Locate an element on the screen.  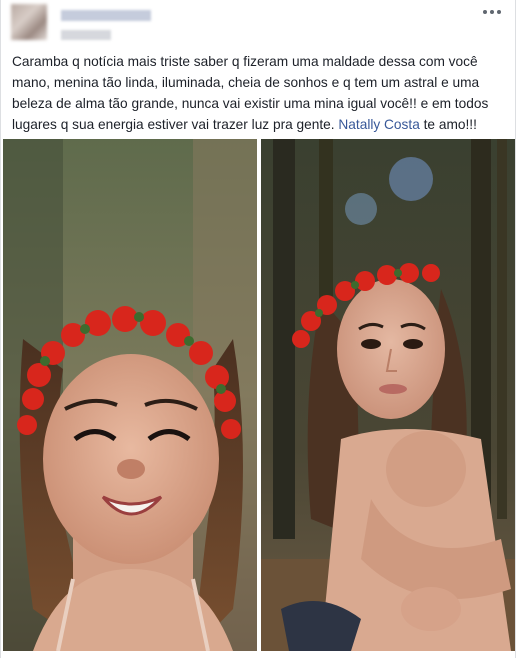
post-text-tail: te amo!!! is located at coordinates (450, 124).